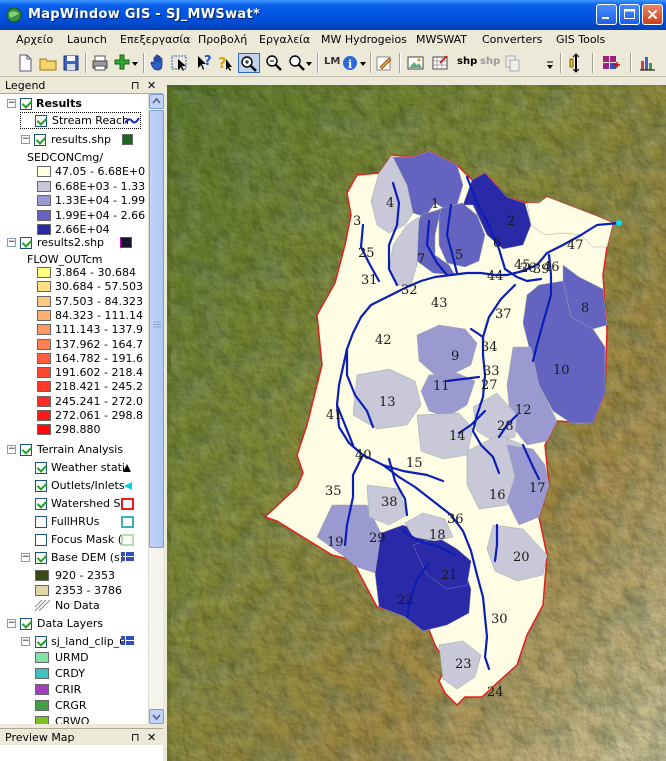  I want to click on subbasin-label: 27, so click(489, 385).